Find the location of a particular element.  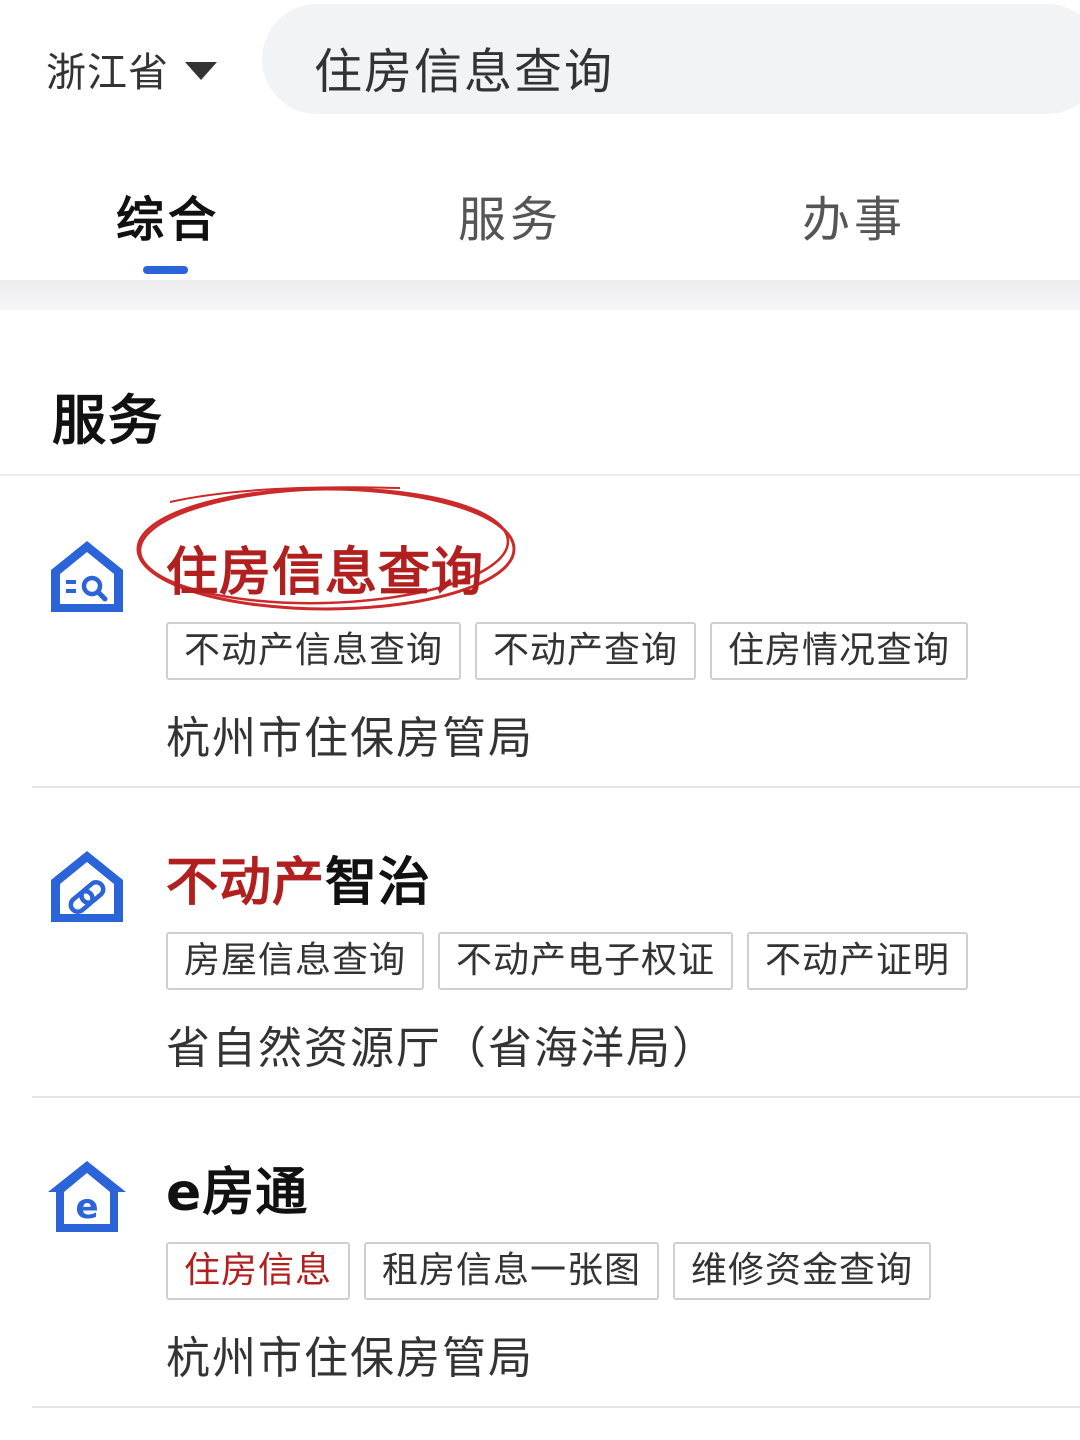

service-title-highlight: 不动产 is located at coordinates (246, 883).